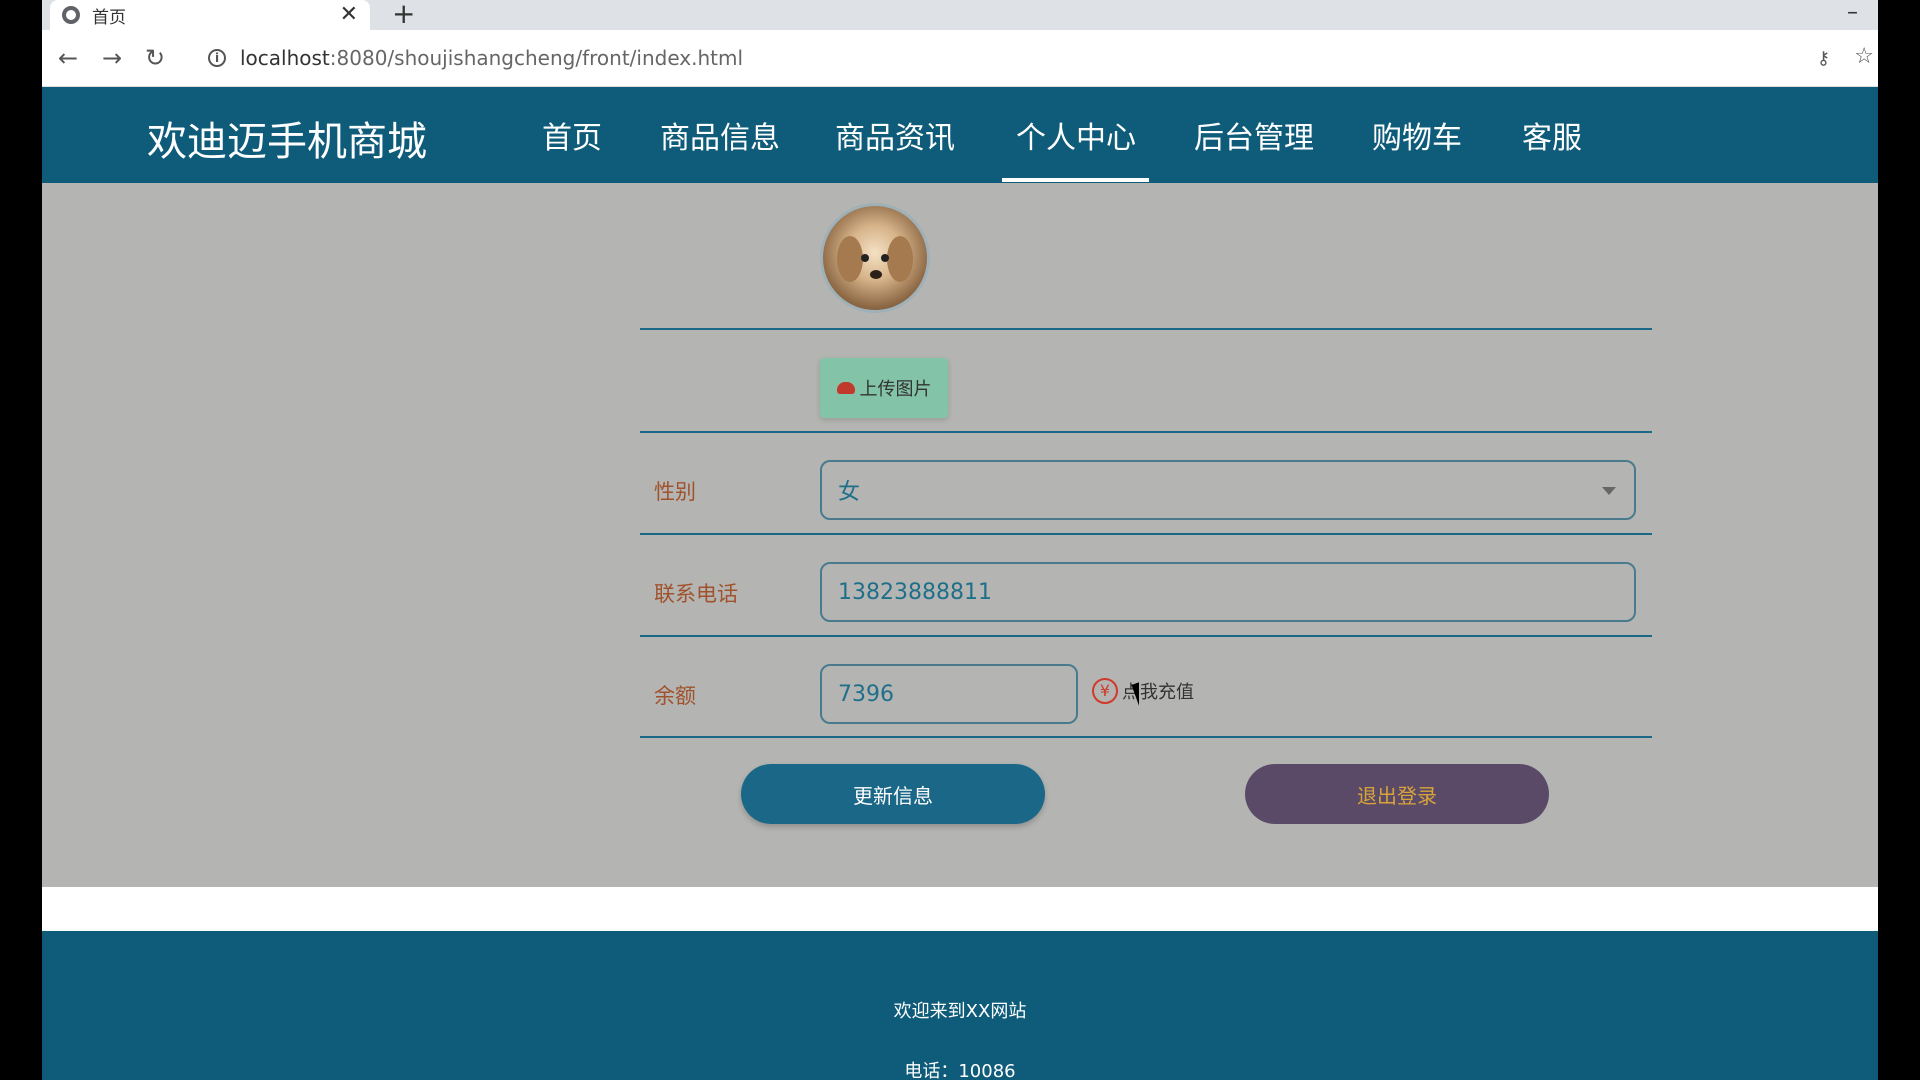 The width and height of the screenshot is (1920, 1080). What do you see at coordinates (1228, 592) in the screenshot?
I see `phone-input: 13823888811` at bounding box center [1228, 592].